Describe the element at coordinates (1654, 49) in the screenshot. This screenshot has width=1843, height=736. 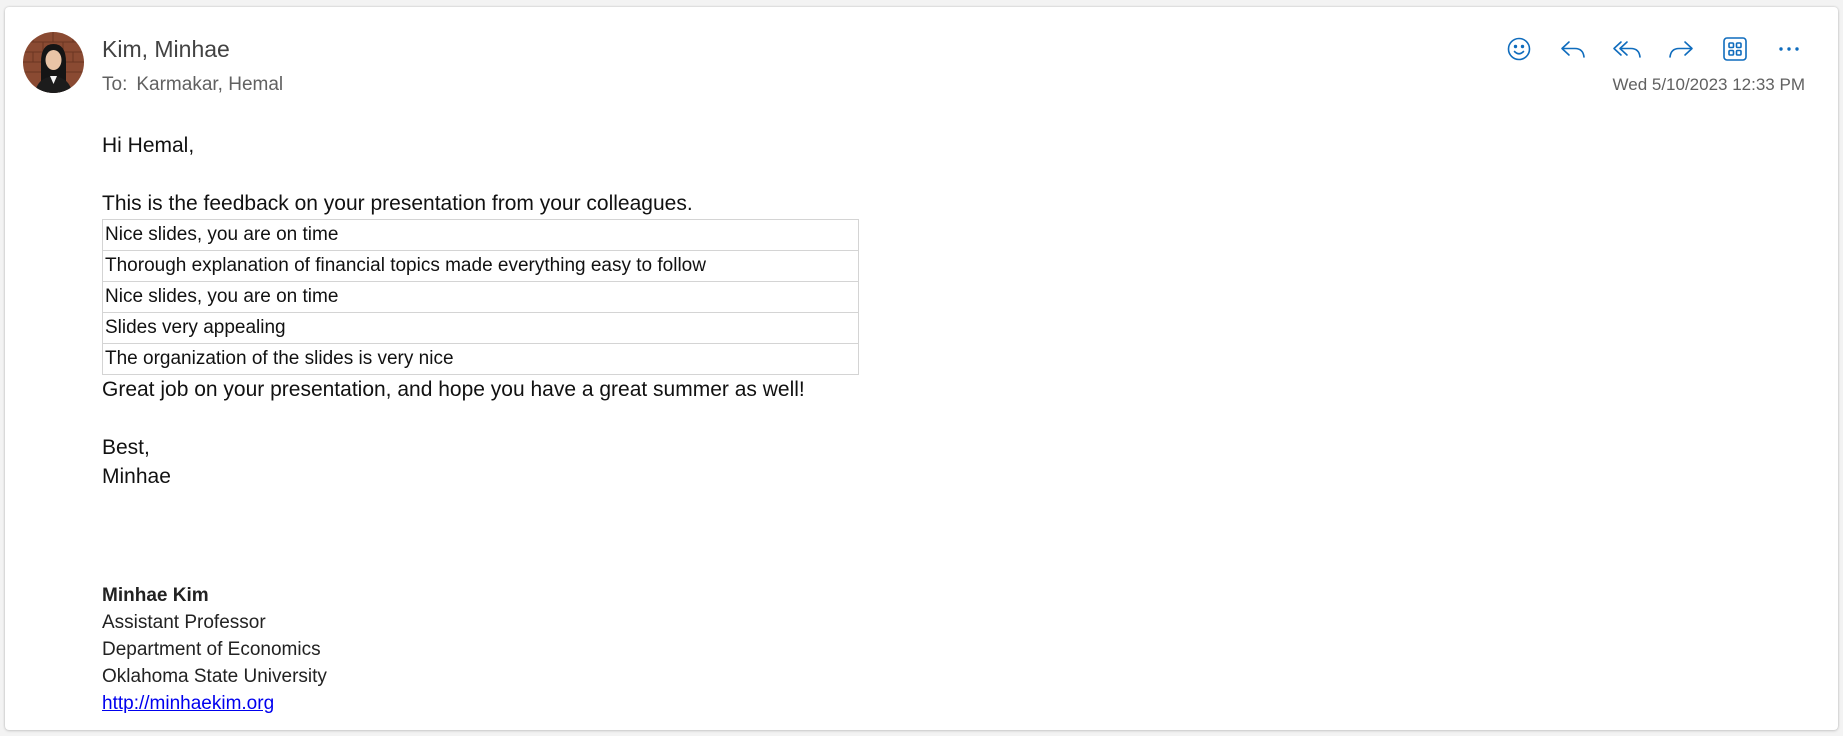
I see `message-toolbar` at that location.